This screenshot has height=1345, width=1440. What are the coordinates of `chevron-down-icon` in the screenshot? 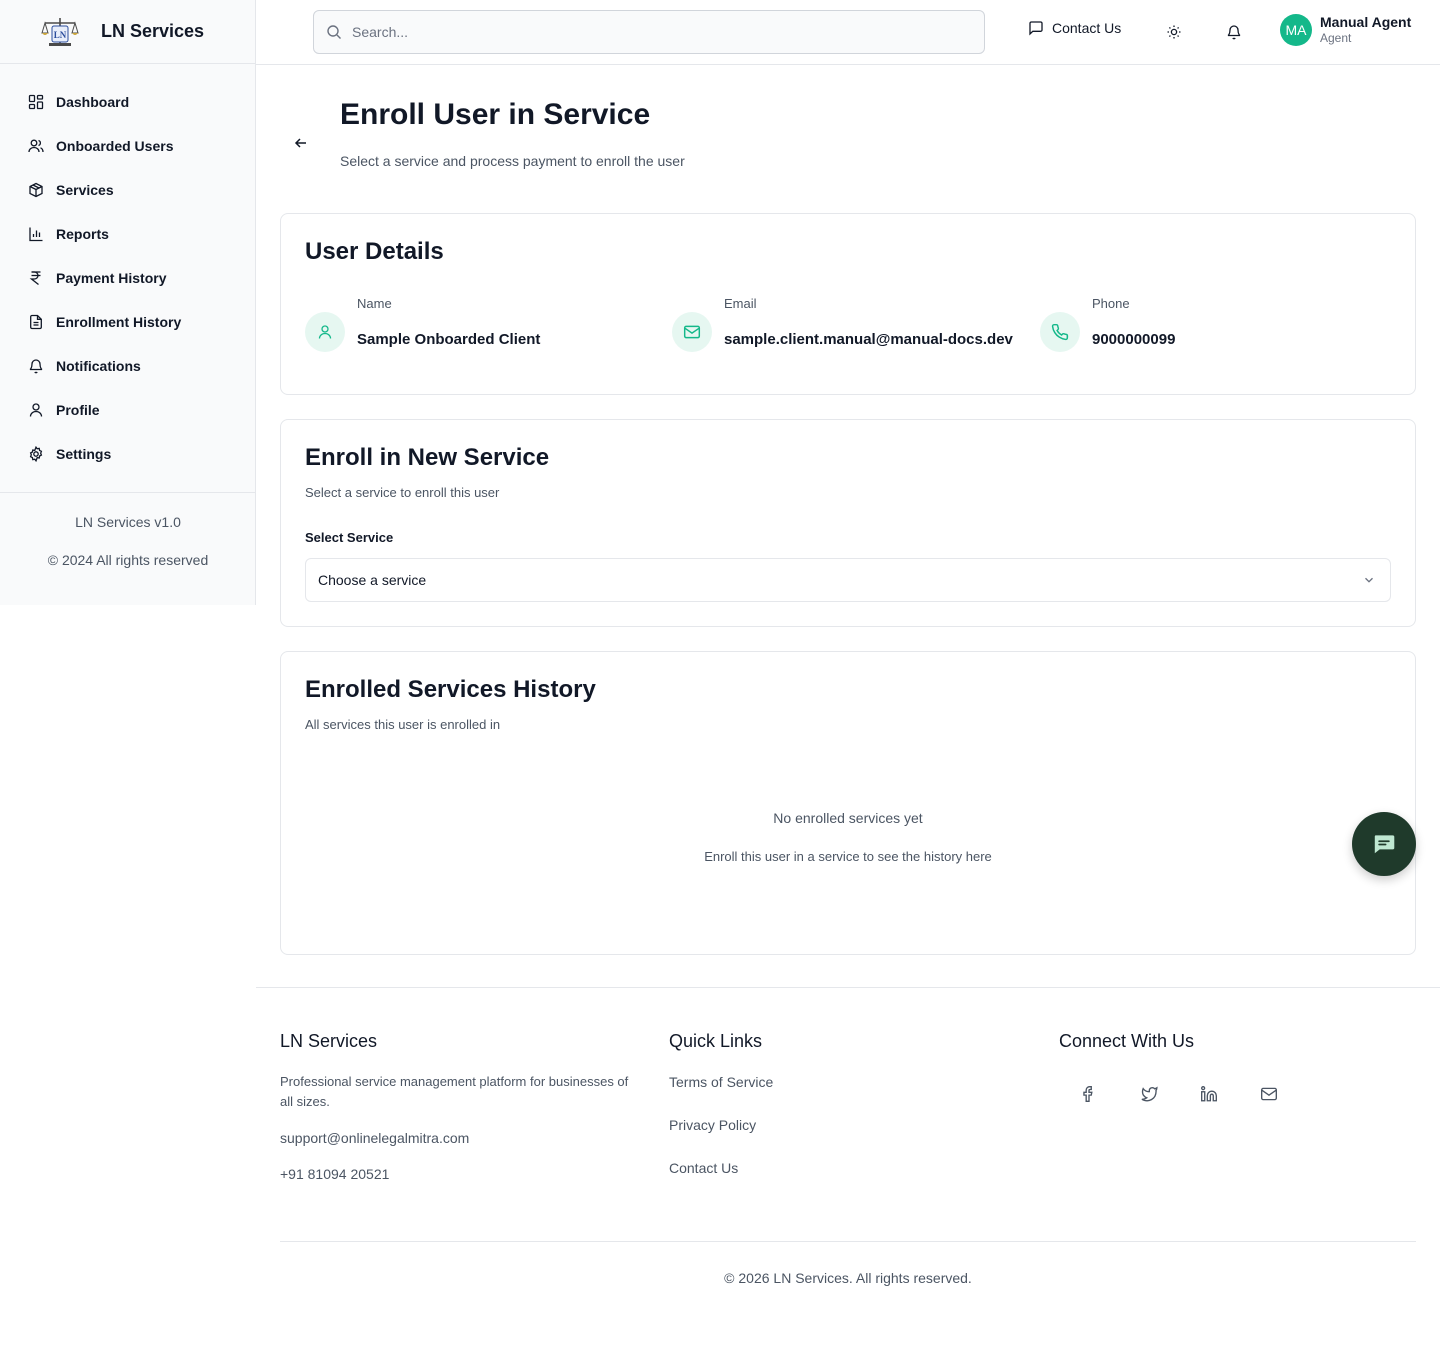 It's located at (1369, 580).